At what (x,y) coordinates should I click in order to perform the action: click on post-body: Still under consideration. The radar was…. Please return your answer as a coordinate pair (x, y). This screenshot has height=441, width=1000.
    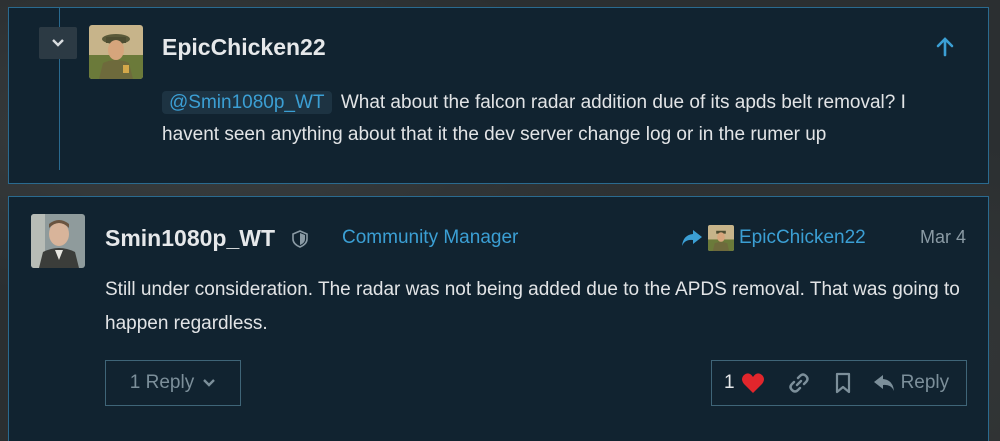
    Looking at the image, I should click on (532, 306).